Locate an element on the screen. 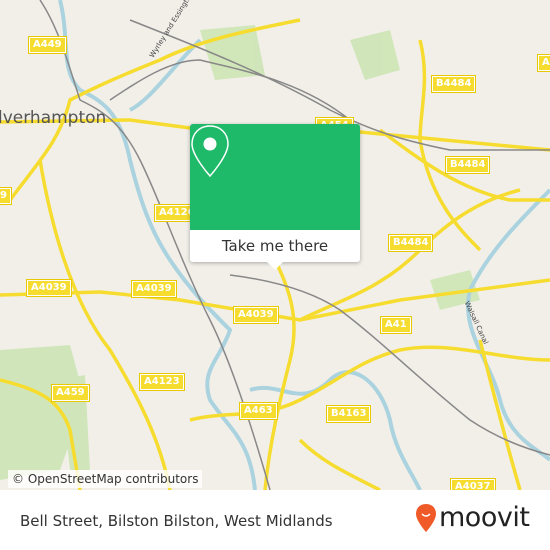 The image size is (550, 550). road-label: A449 is located at coordinates (47, 45).